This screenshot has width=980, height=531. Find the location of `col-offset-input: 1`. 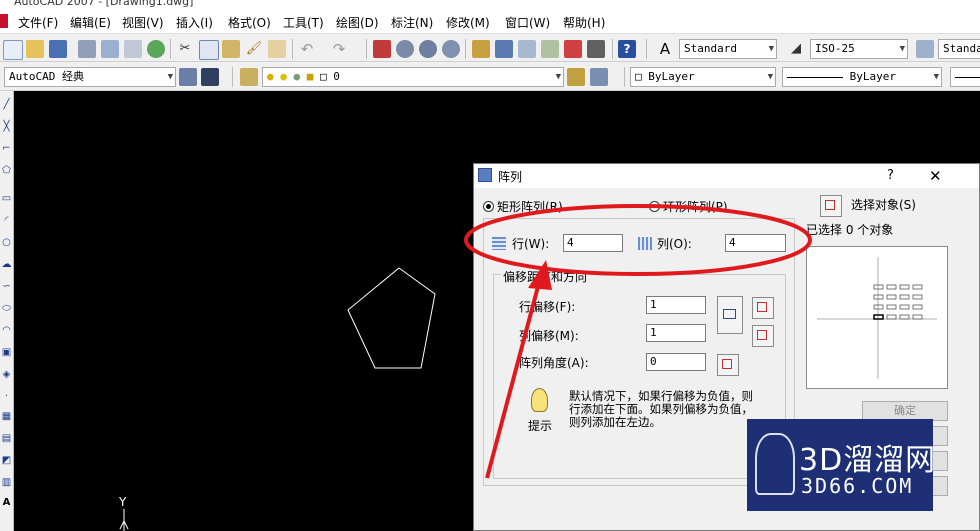

col-offset-input: 1 is located at coordinates (676, 333).